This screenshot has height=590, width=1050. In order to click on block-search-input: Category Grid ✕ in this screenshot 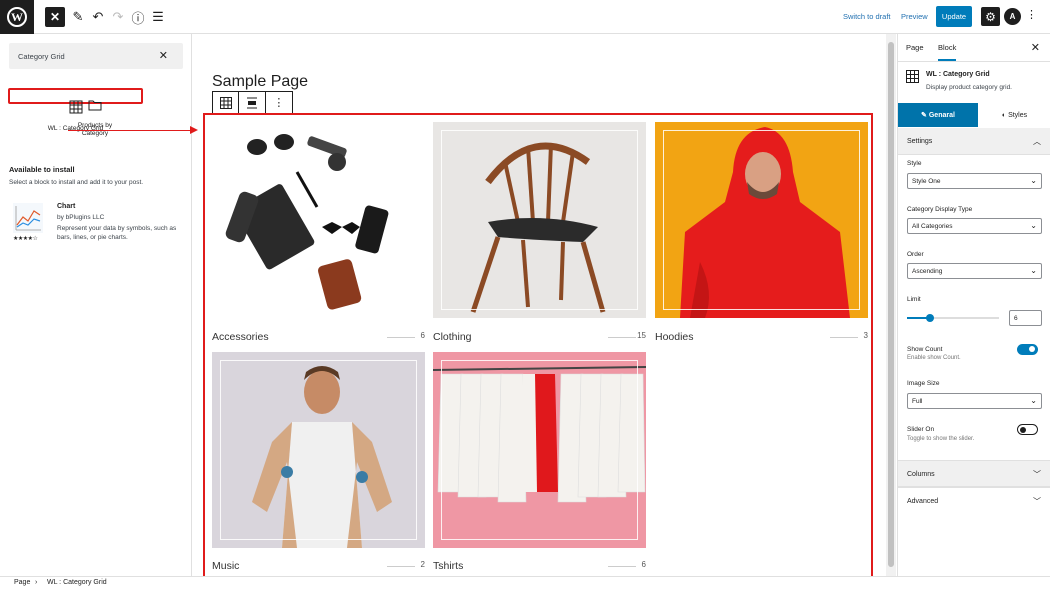, I will do `click(96, 56)`.